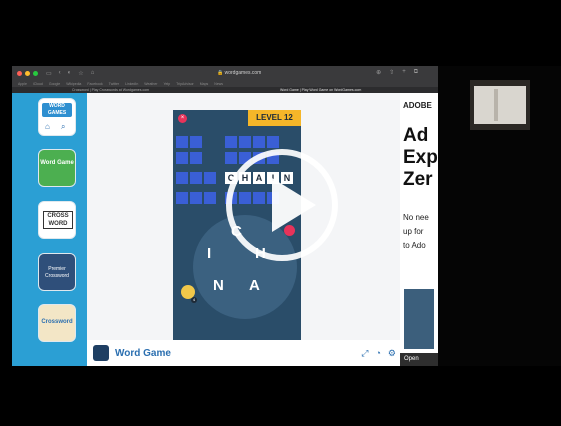  I want to click on sound-icon: ◔, so click(377, 353).